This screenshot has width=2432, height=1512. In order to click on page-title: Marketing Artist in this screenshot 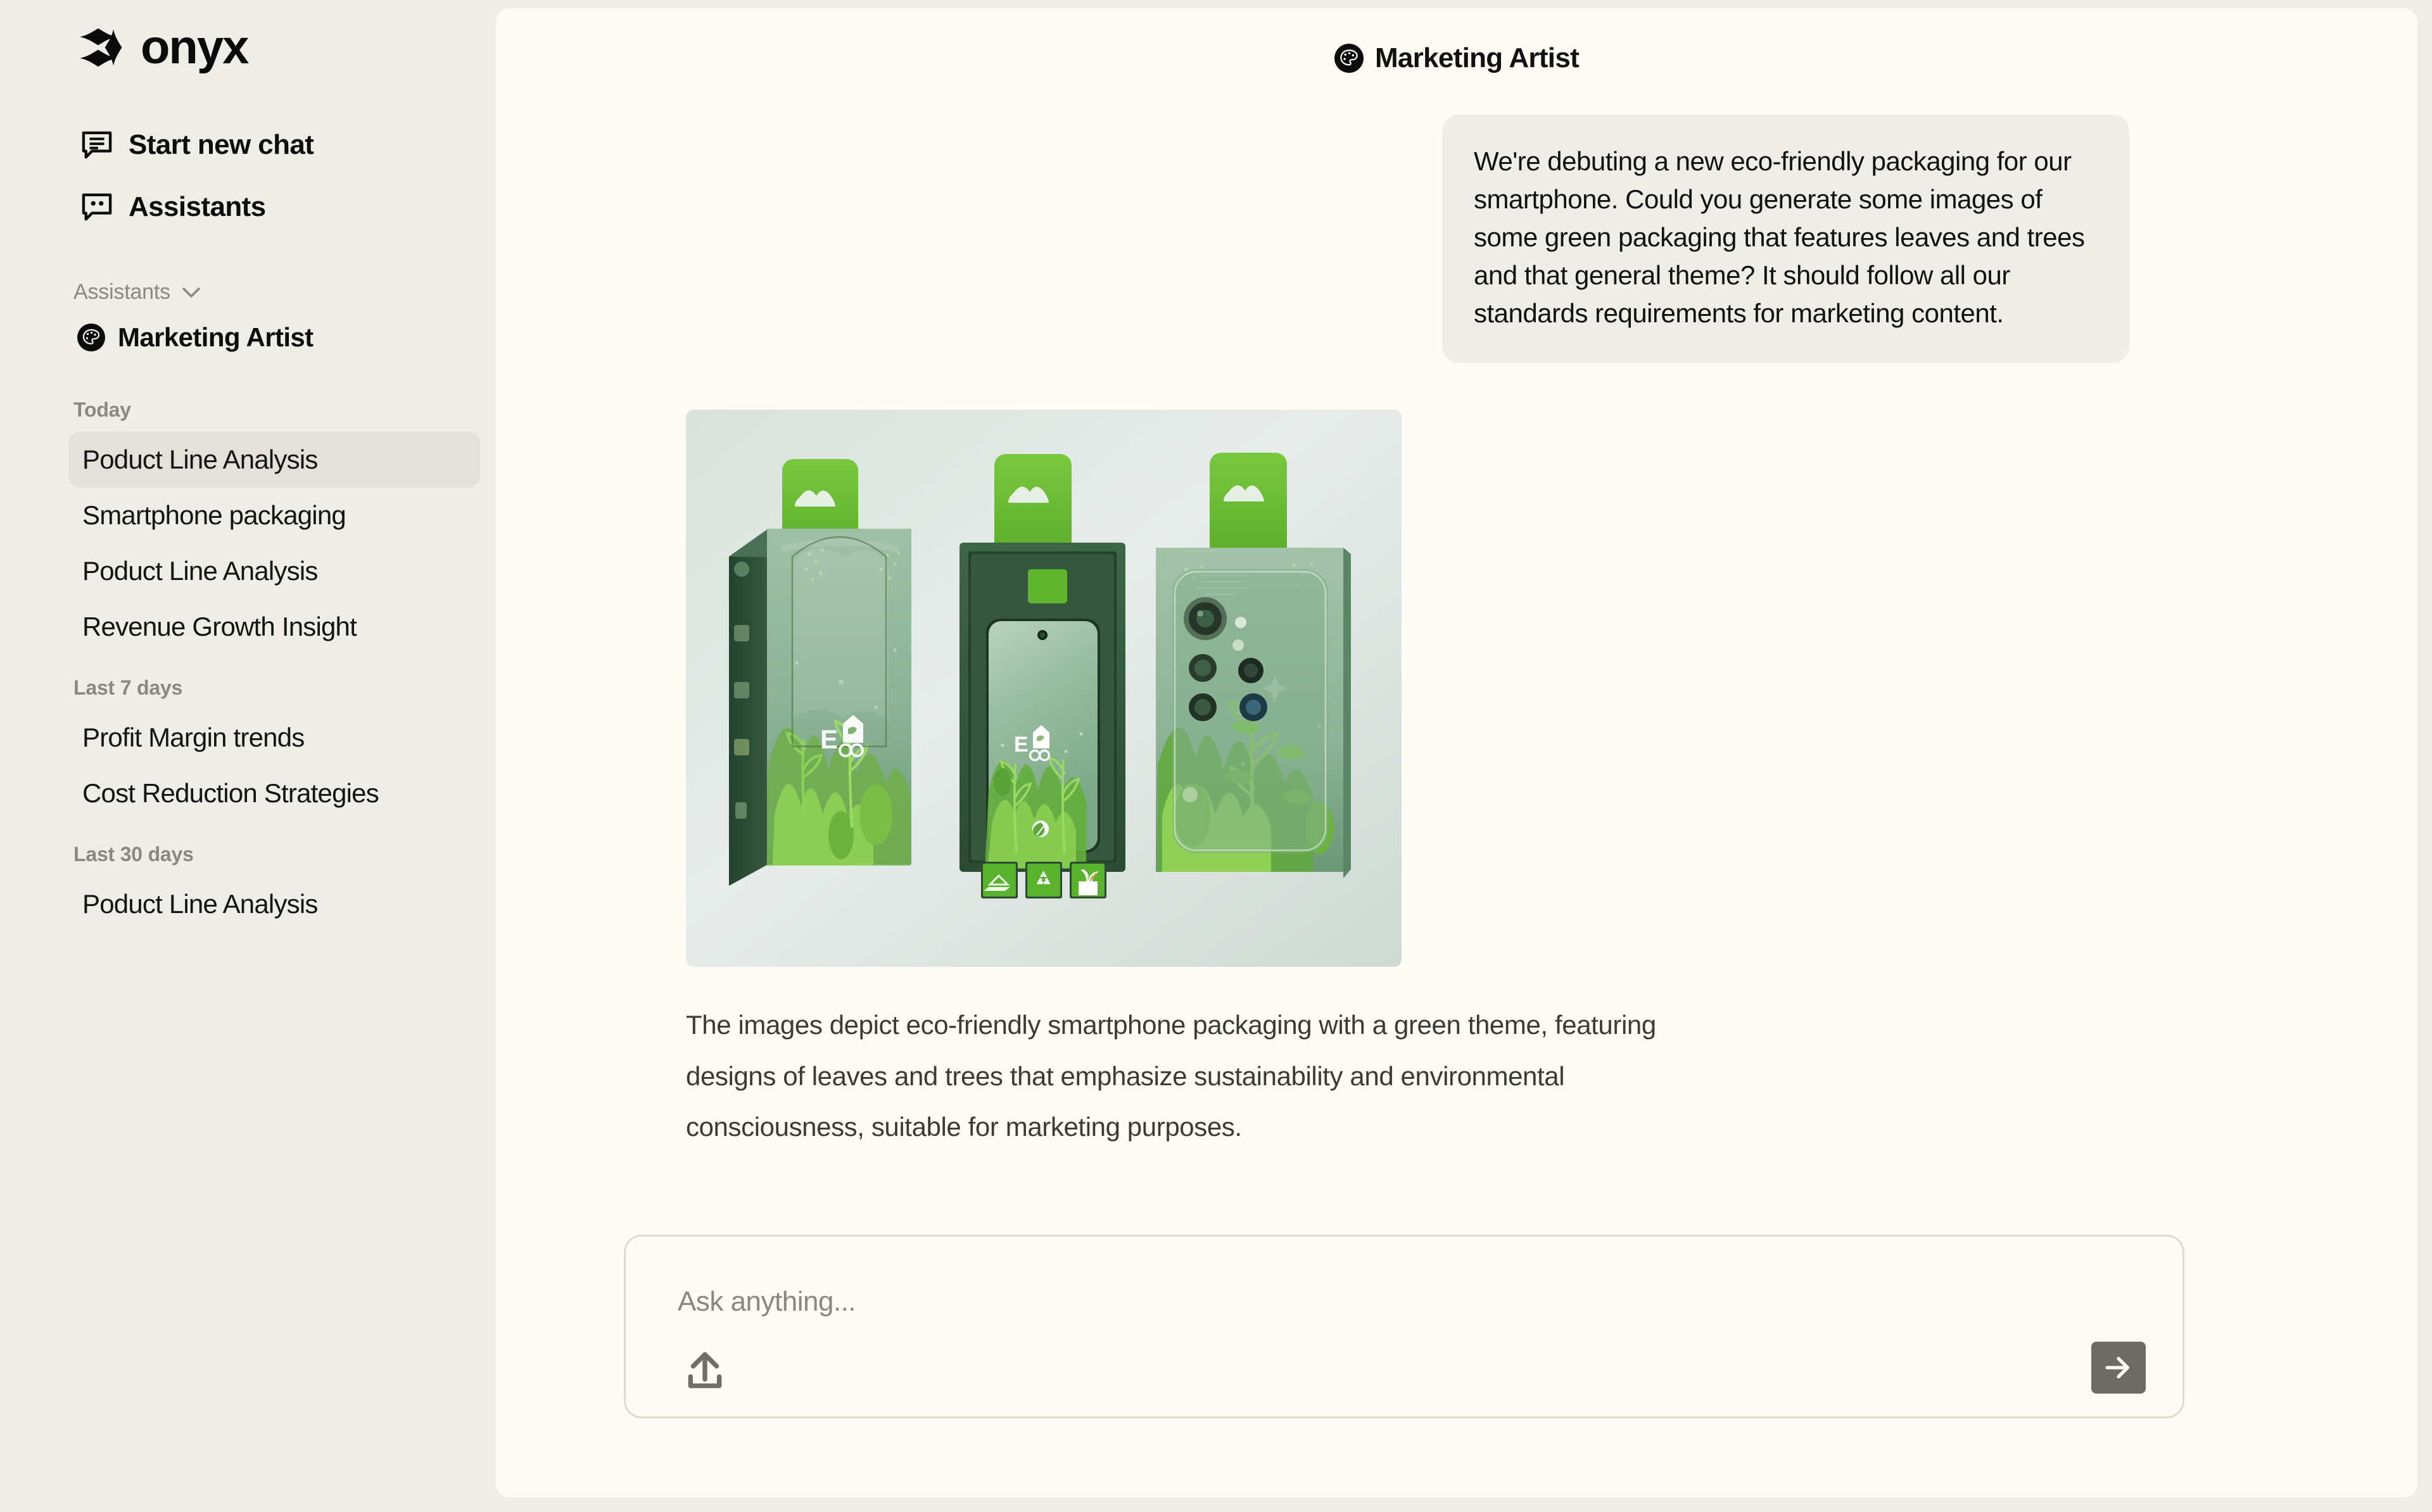, I will do `click(1477, 57)`.